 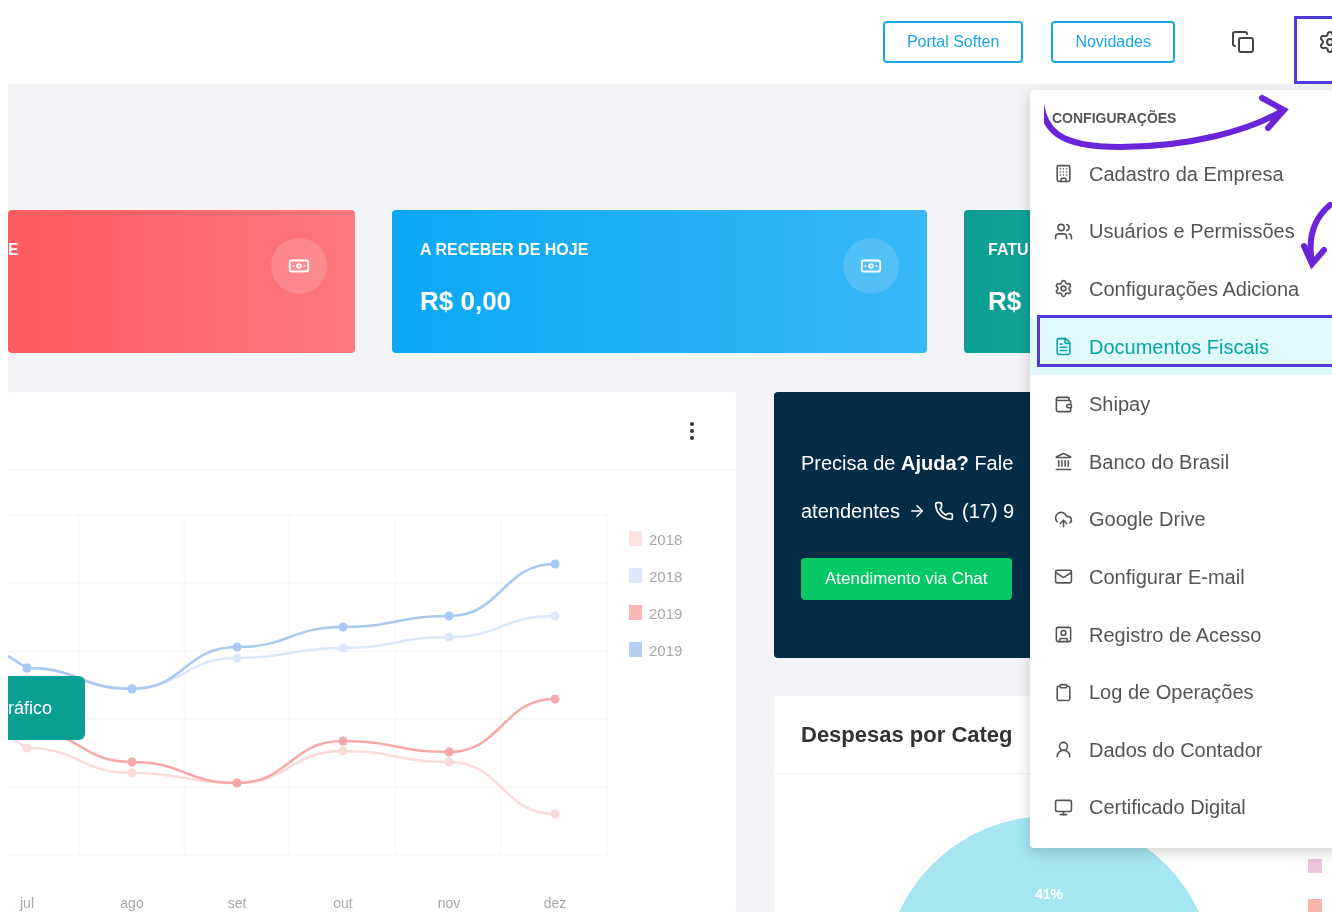 What do you see at coordinates (1181, 692) in the screenshot?
I see `menu-item: Log de Operações` at bounding box center [1181, 692].